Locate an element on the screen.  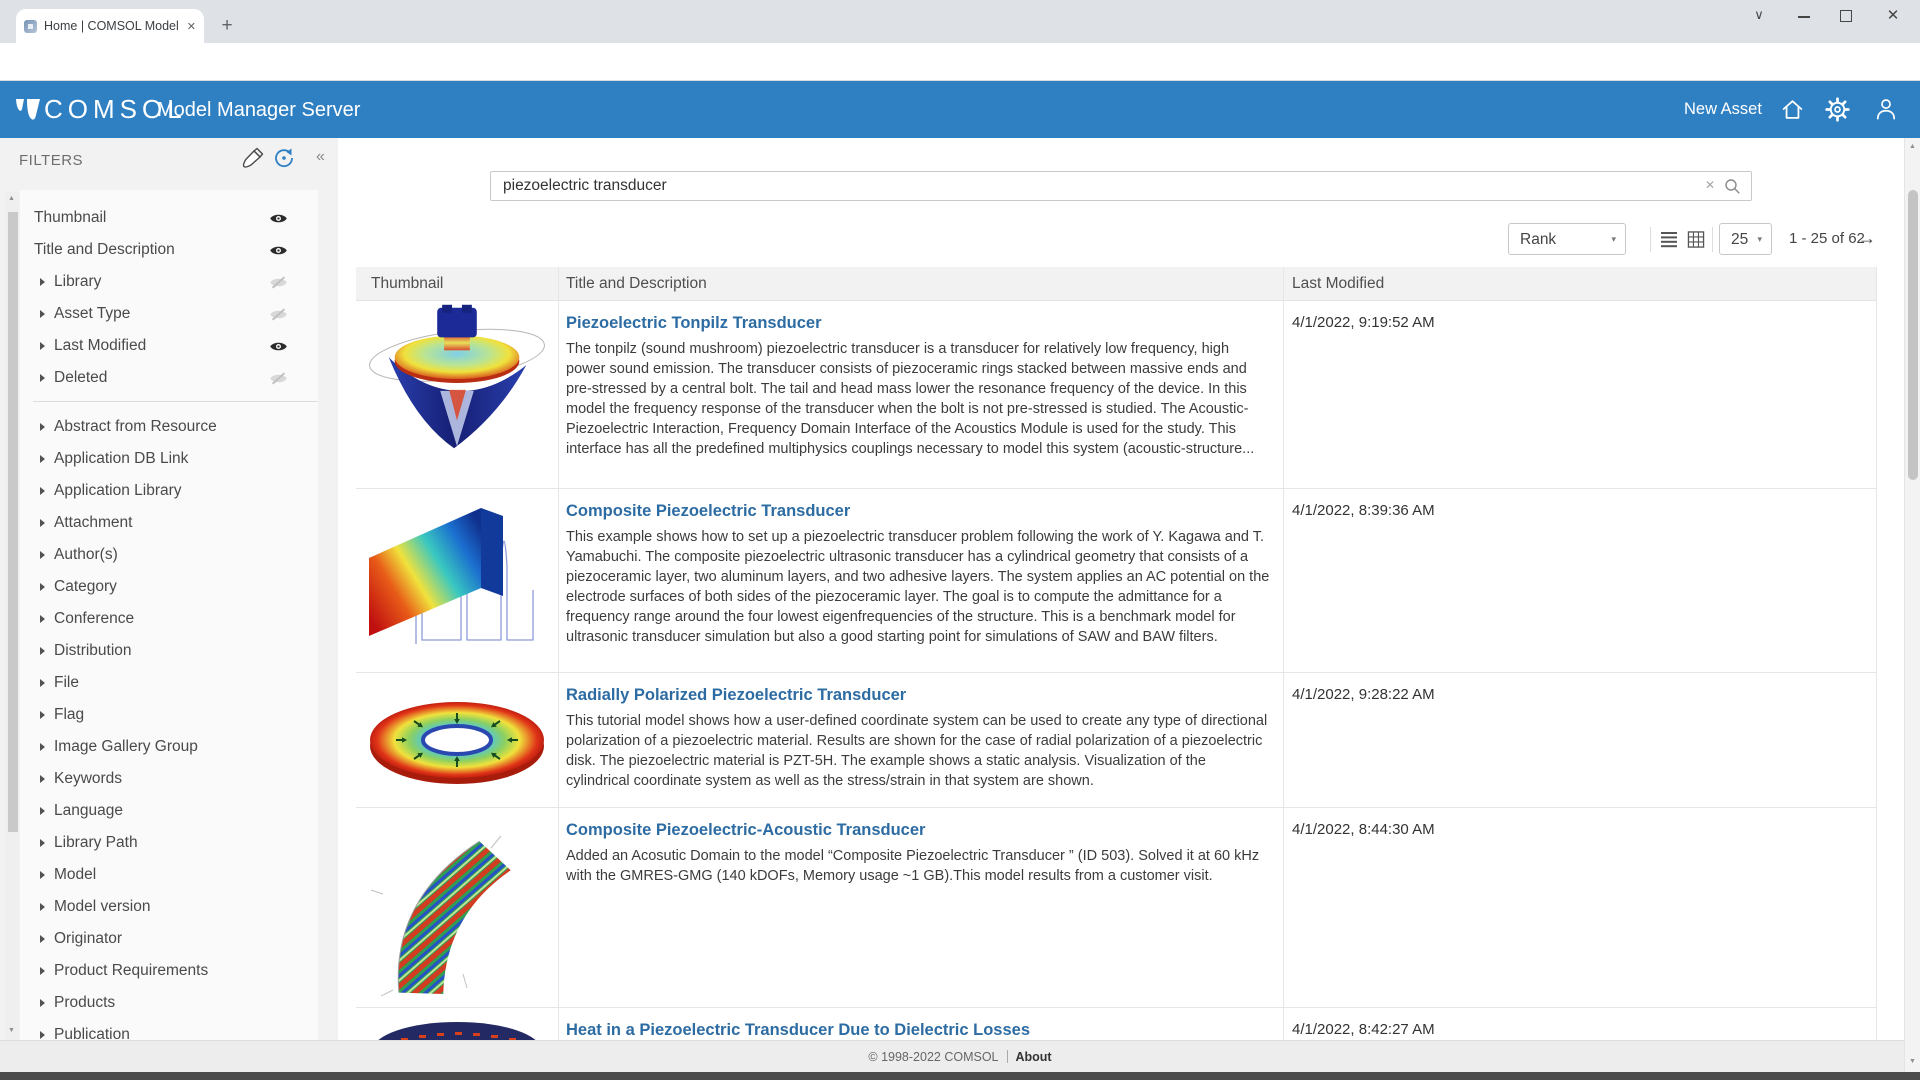
filters-heading: FILTERS is located at coordinates (51, 160).